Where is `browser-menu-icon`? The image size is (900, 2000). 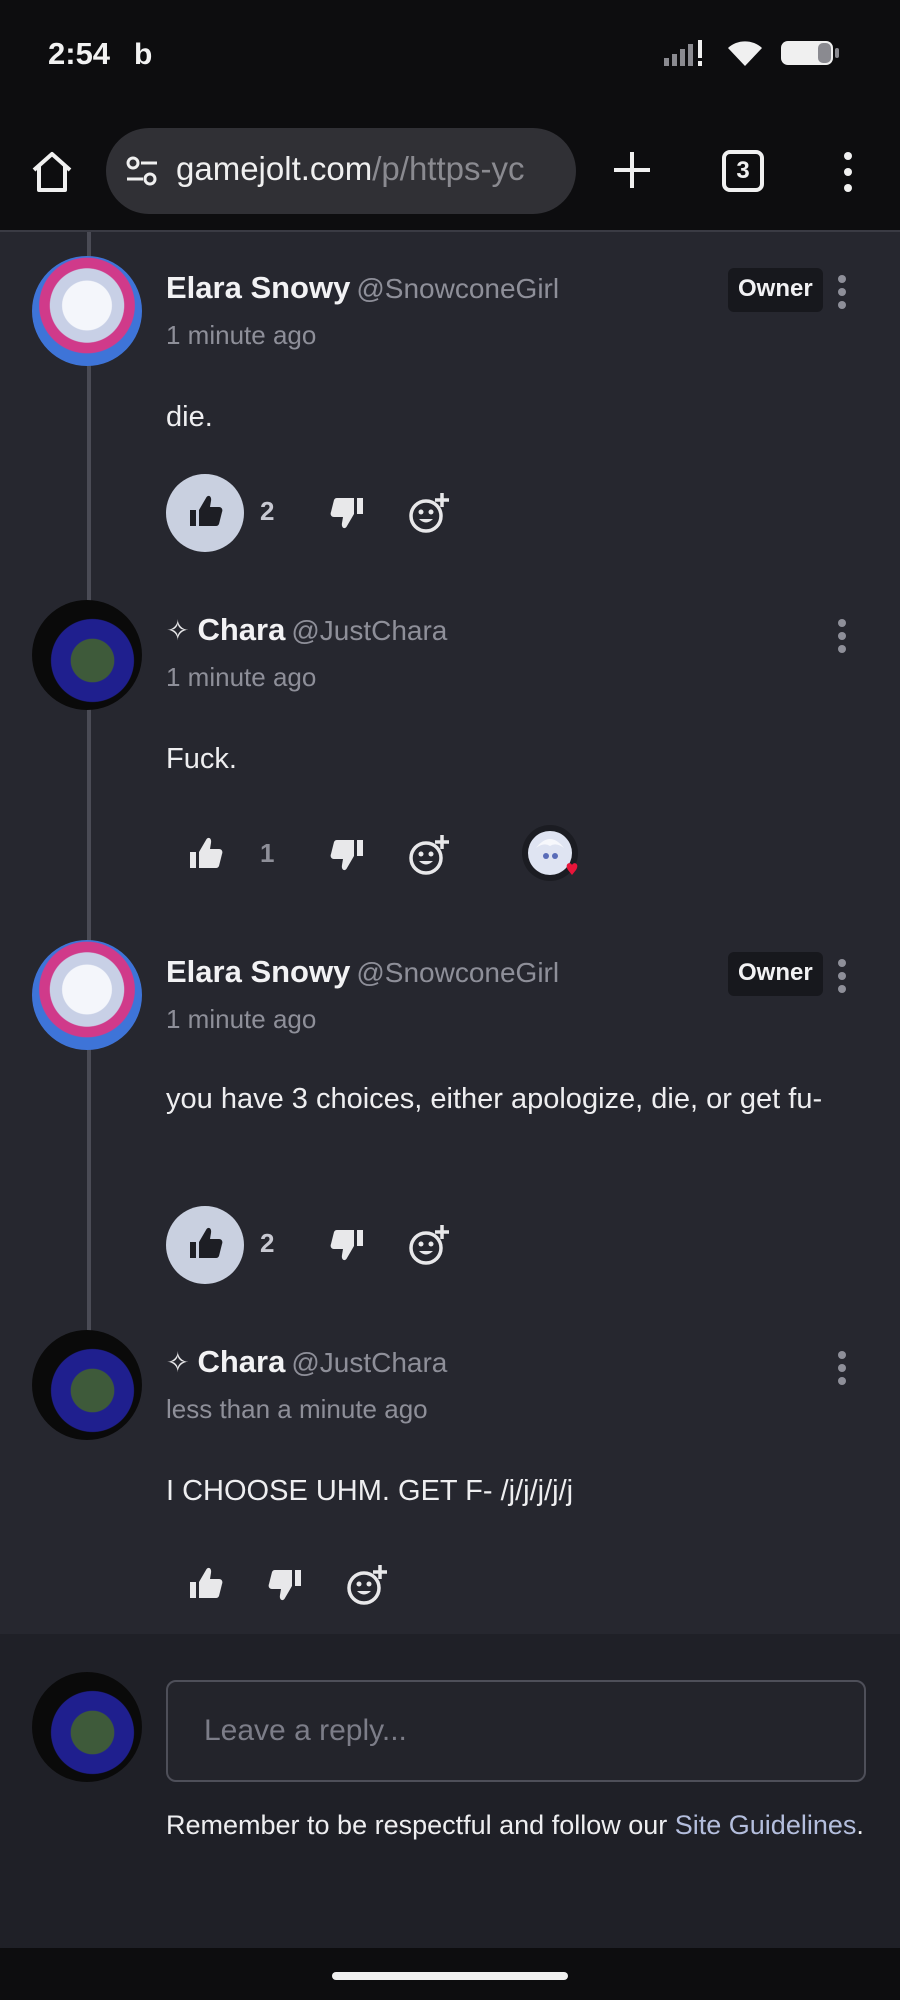
browser-menu-icon is located at coordinates (848, 172).